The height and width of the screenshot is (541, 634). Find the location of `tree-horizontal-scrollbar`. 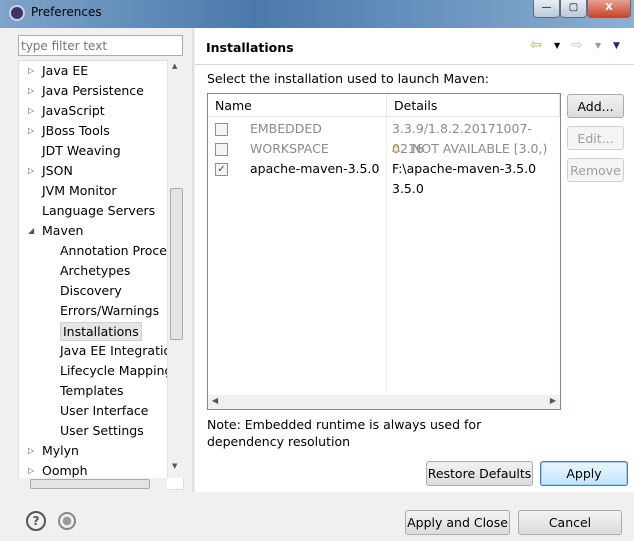

tree-horizontal-scrollbar is located at coordinates (92, 484).